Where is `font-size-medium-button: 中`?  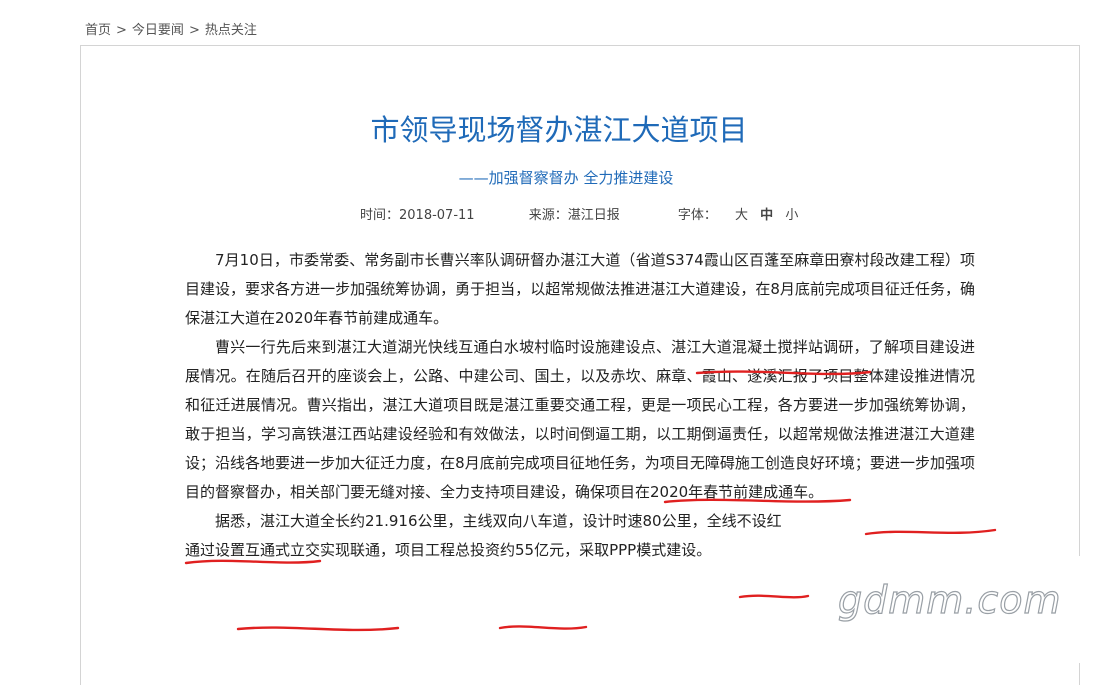 font-size-medium-button: 中 is located at coordinates (766, 213).